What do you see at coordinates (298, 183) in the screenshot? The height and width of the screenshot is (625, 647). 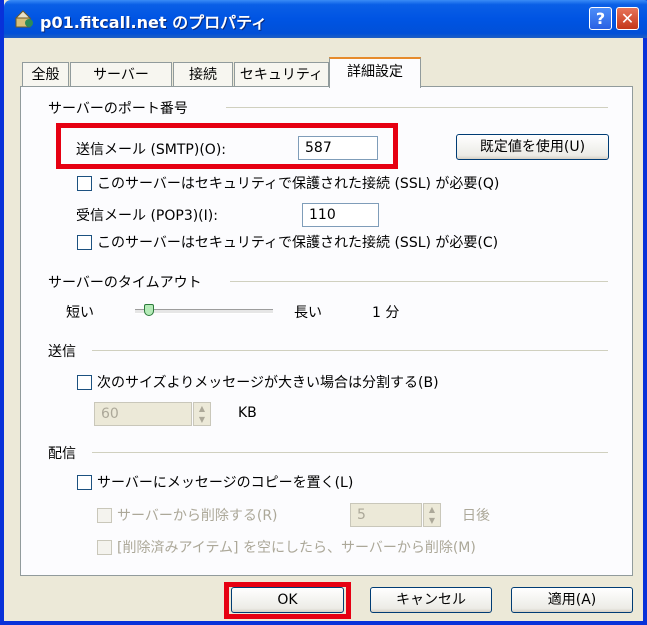 I see `smtp-ssl-label: このサーバーはセキュリティで保護された接続 (SSL) が必要(Q)` at bounding box center [298, 183].